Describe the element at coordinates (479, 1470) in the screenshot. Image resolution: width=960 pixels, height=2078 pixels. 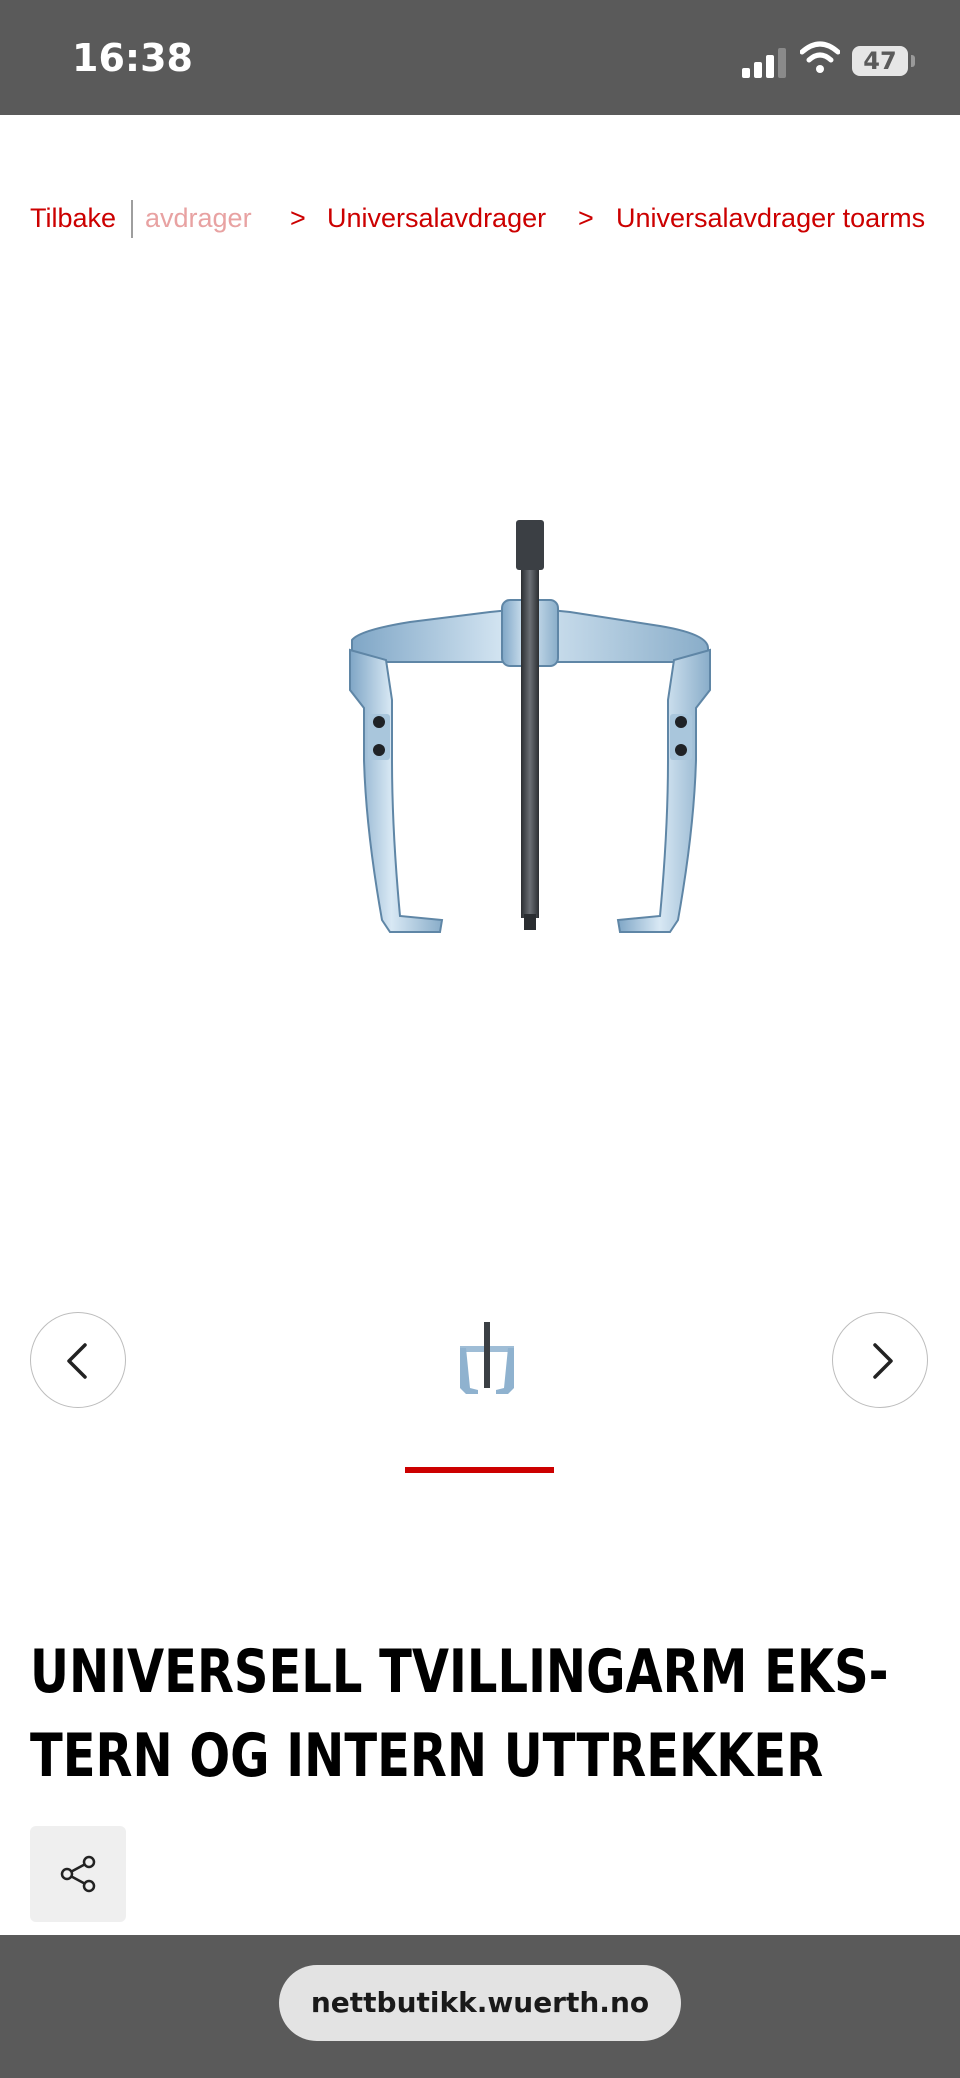
I see `active-thumbnail-indicator` at that location.